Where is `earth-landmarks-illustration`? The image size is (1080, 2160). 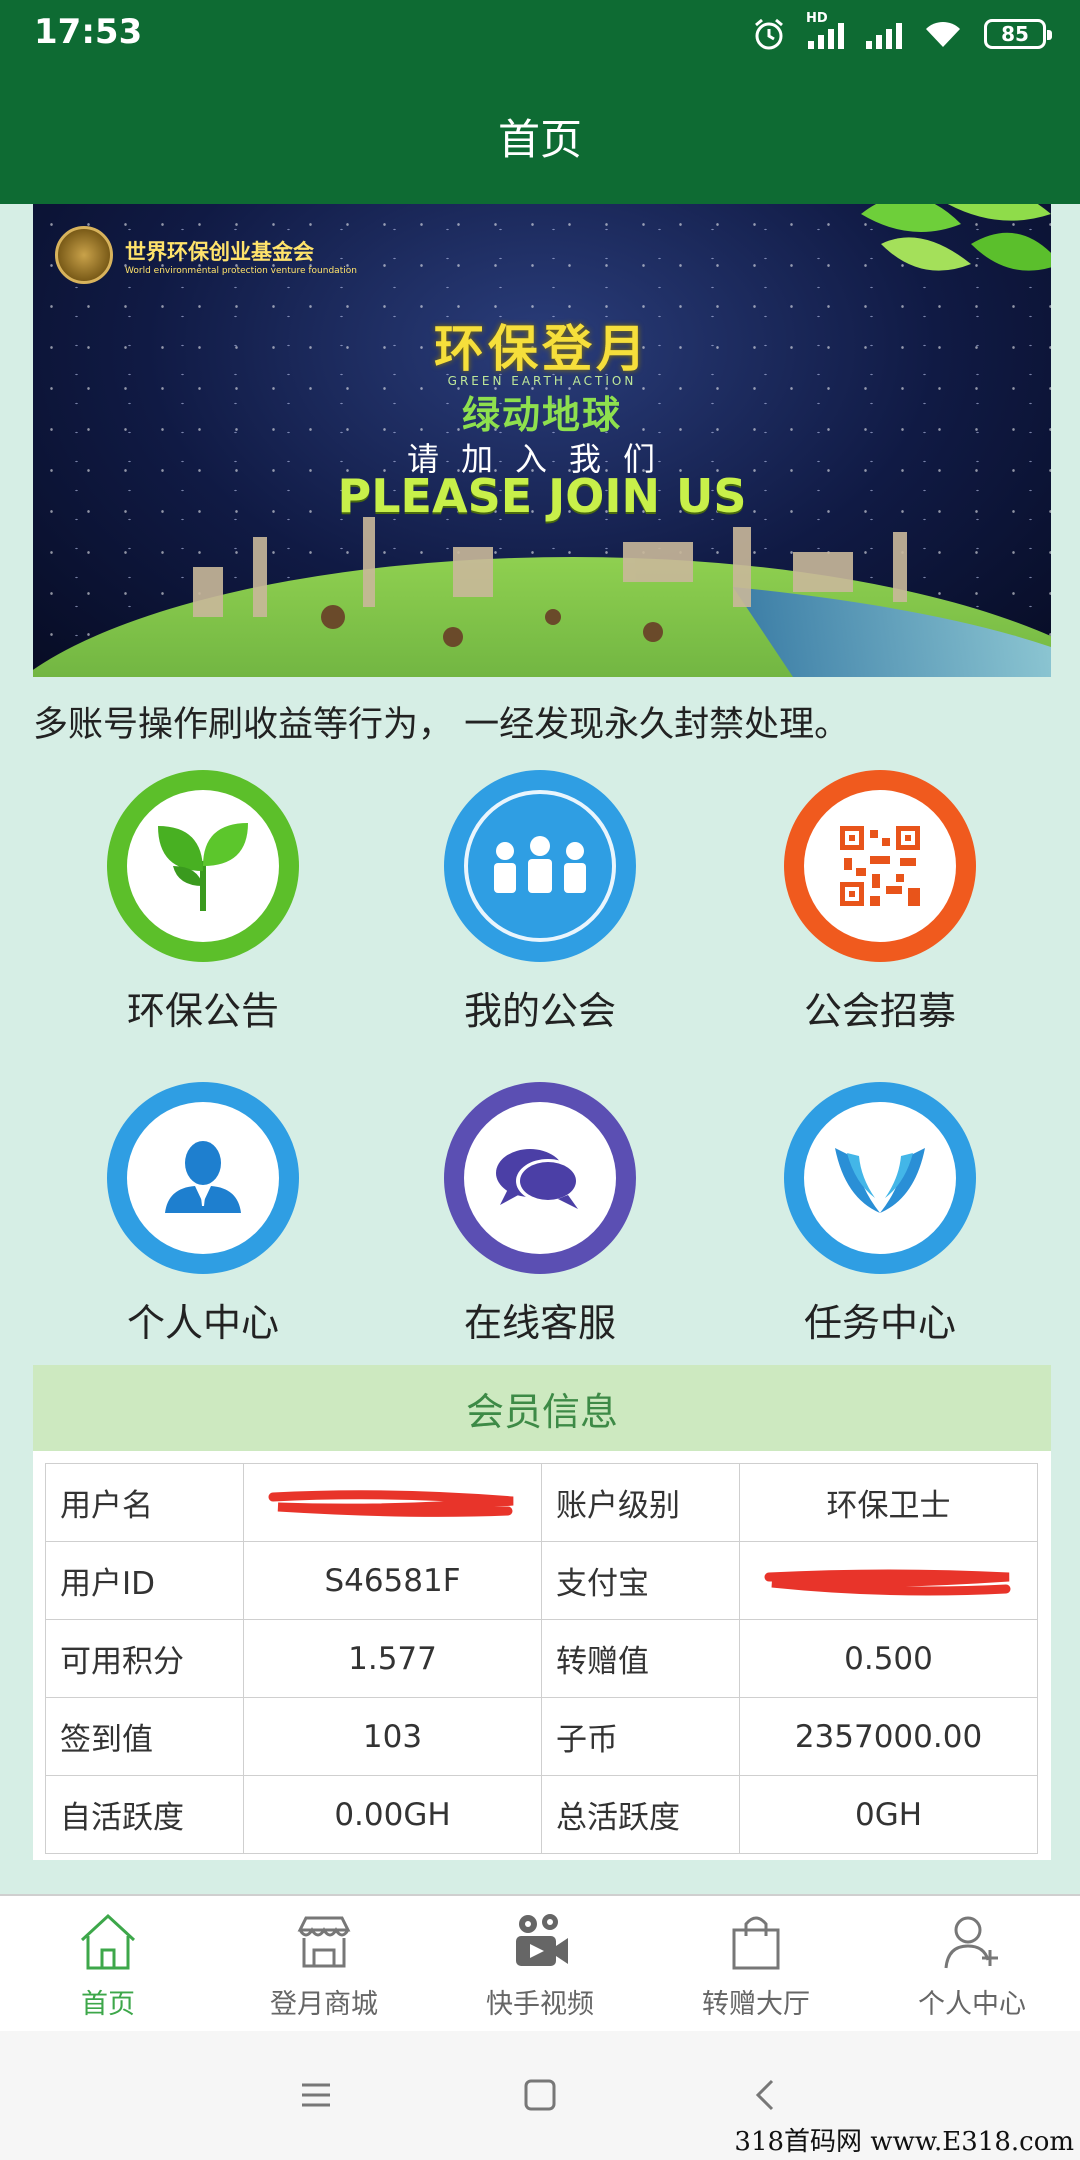
earth-landmarks-illustration is located at coordinates (542, 597).